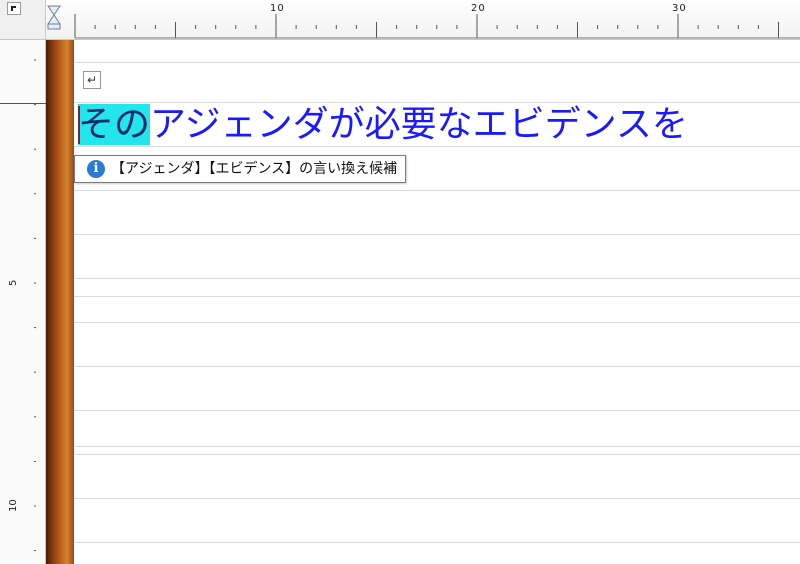  Describe the element at coordinates (679, 8) in the screenshot. I see `ruler-label-30: 30` at that location.